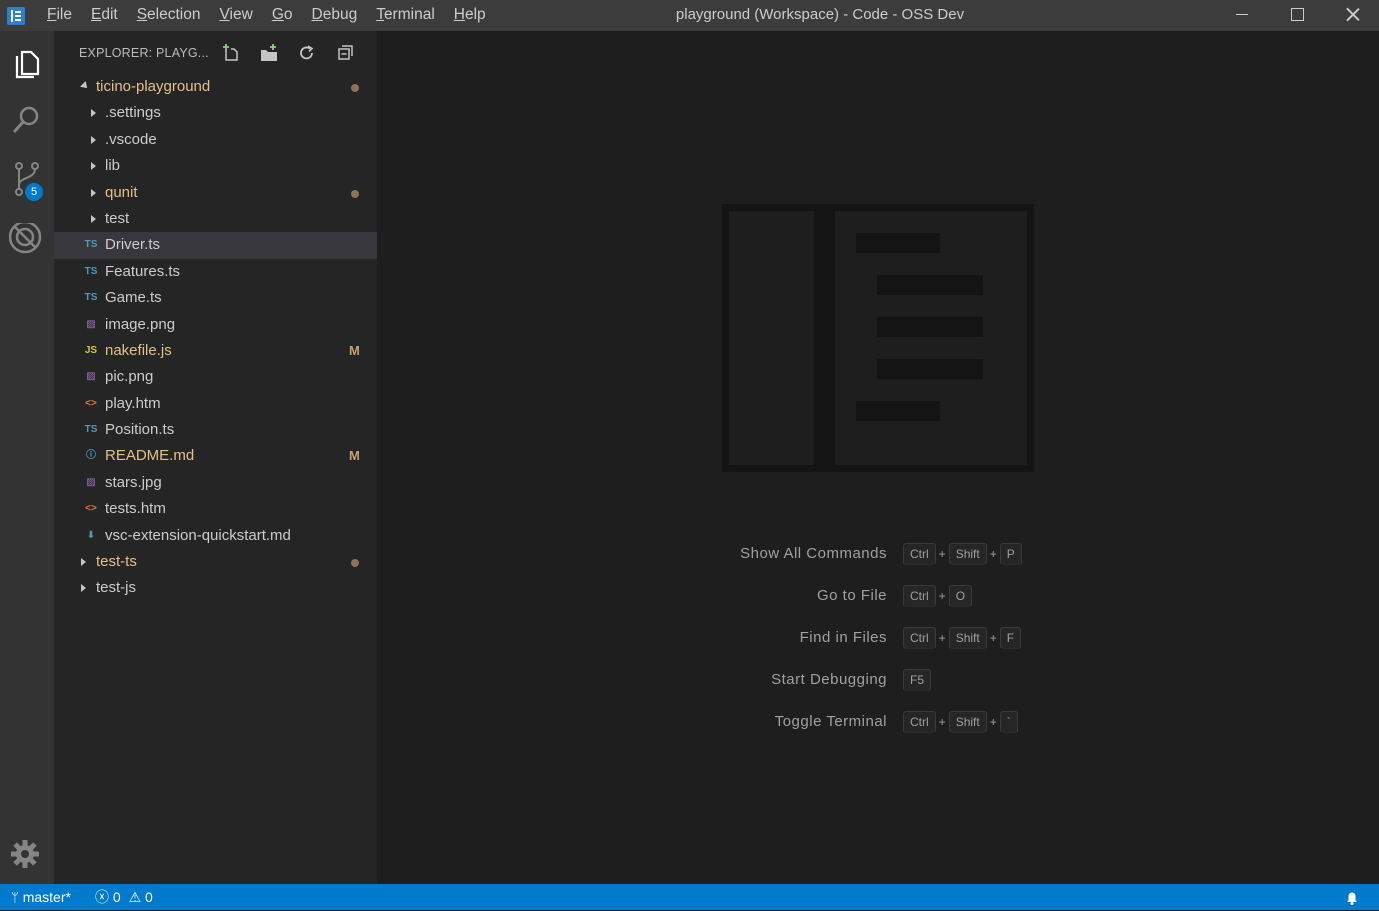  I want to click on tree-item-label: Features.ts, so click(143, 271).